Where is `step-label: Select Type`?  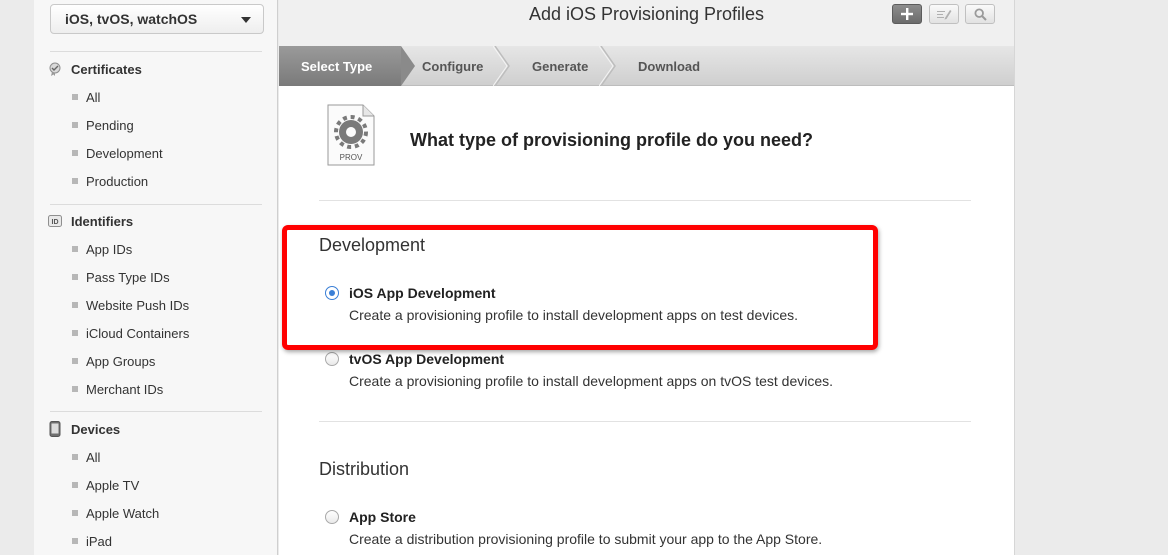 step-label: Select Type is located at coordinates (337, 66).